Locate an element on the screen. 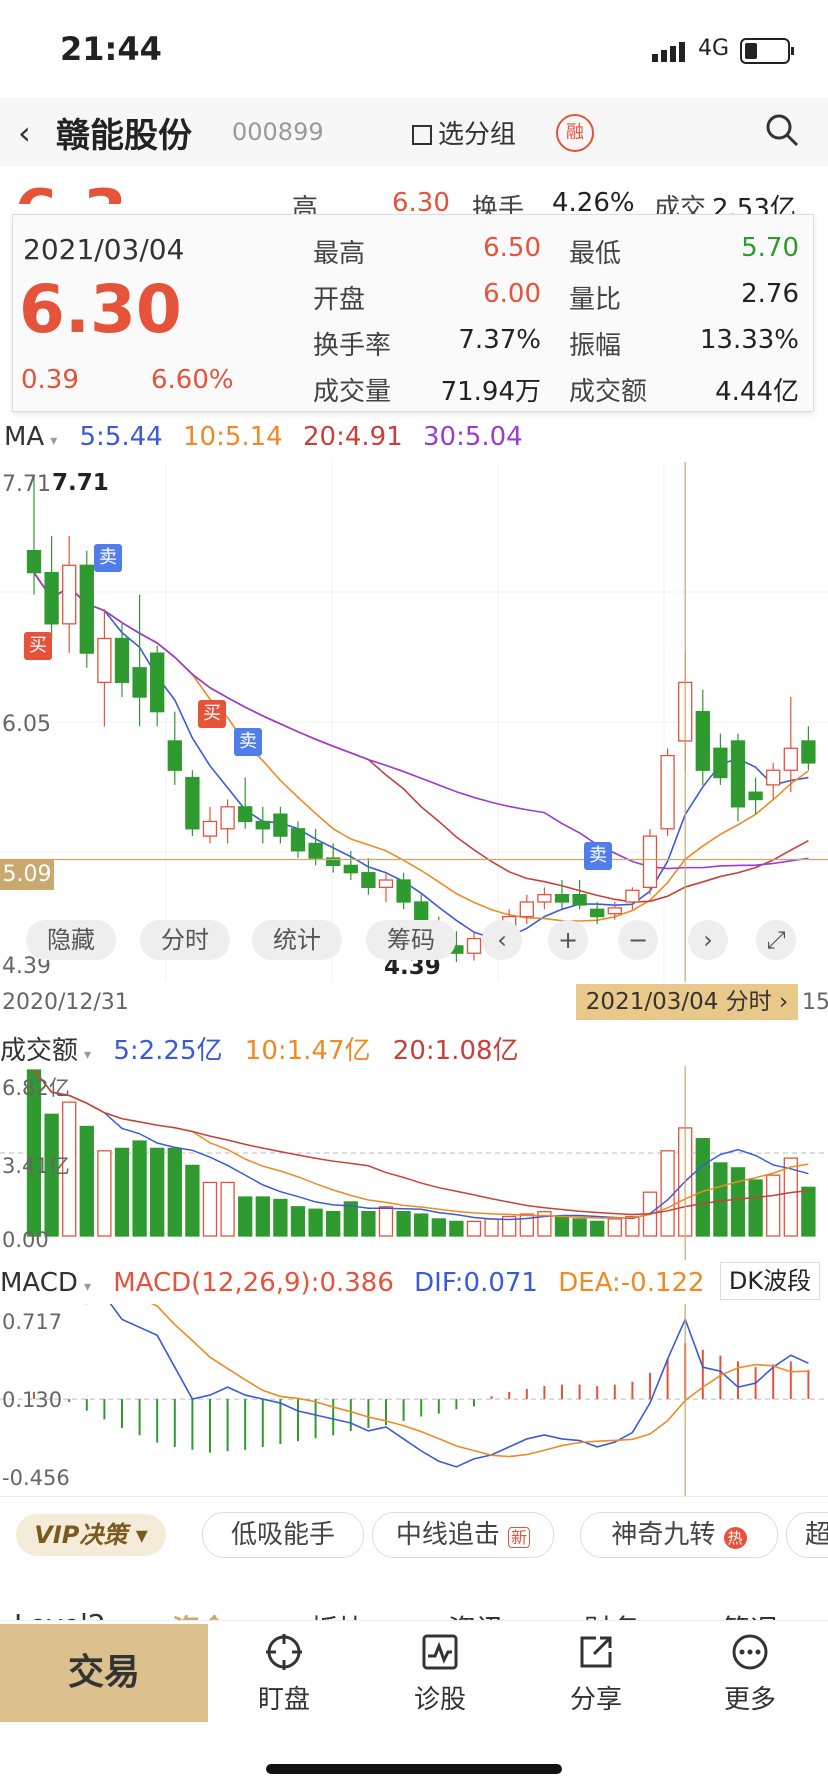  chips-button: 筹码 is located at coordinates (411, 940).